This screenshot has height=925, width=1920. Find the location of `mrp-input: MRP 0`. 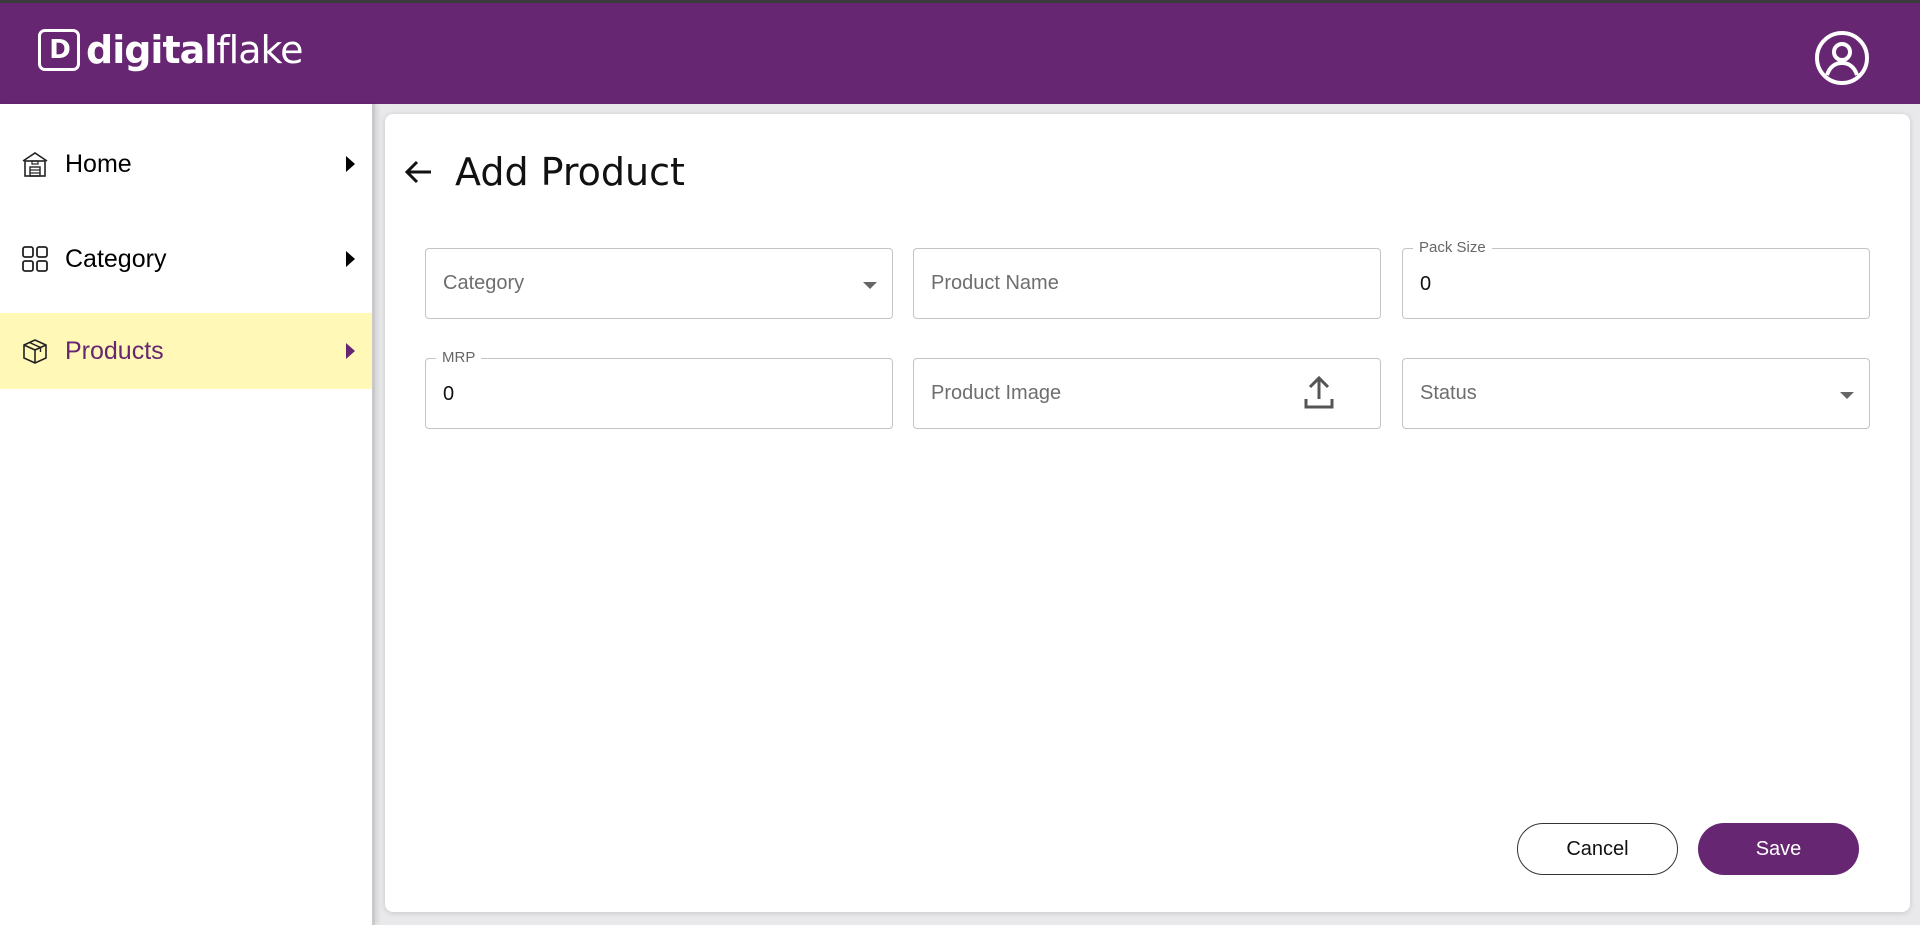

mrp-input: MRP 0 is located at coordinates (659, 389).